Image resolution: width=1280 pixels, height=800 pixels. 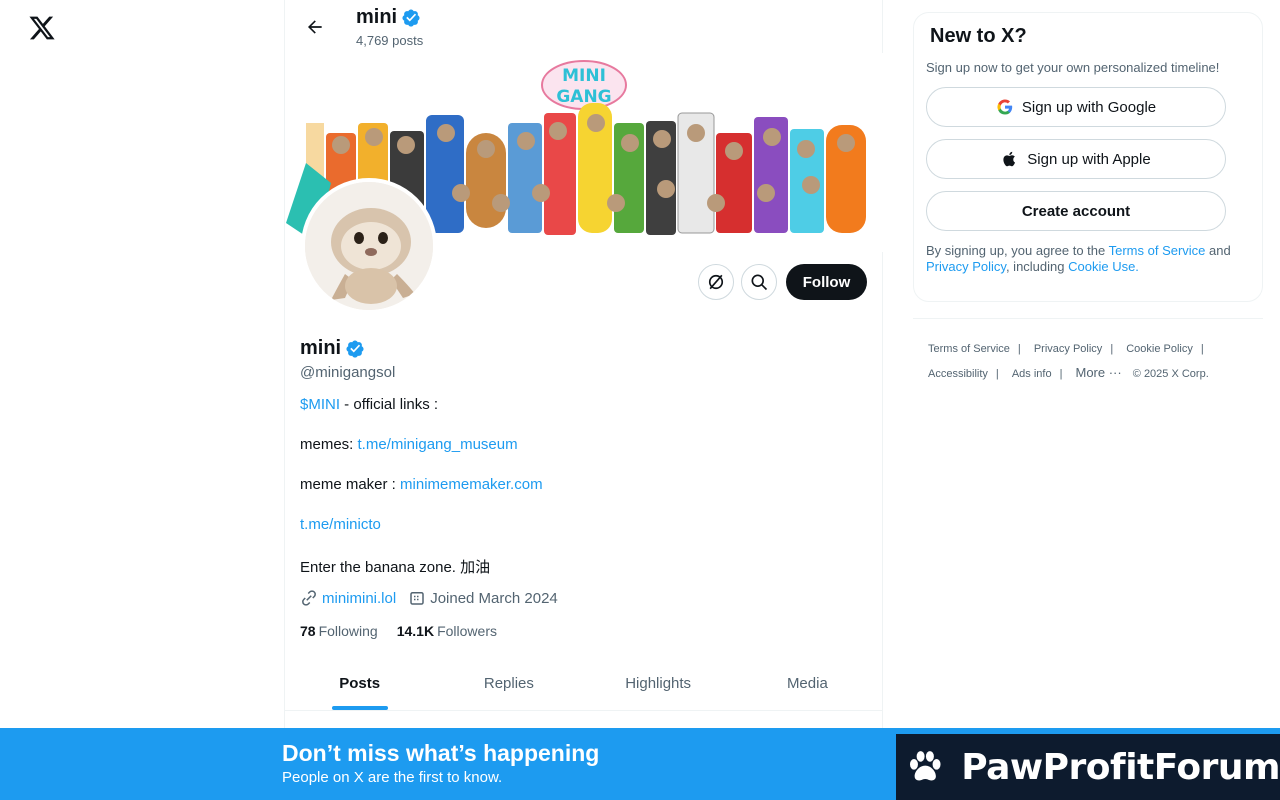 What do you see at coordinates (389, 404) in the screenshot?
I see `bio-text: - official links :` at bounding box center [389, 404].